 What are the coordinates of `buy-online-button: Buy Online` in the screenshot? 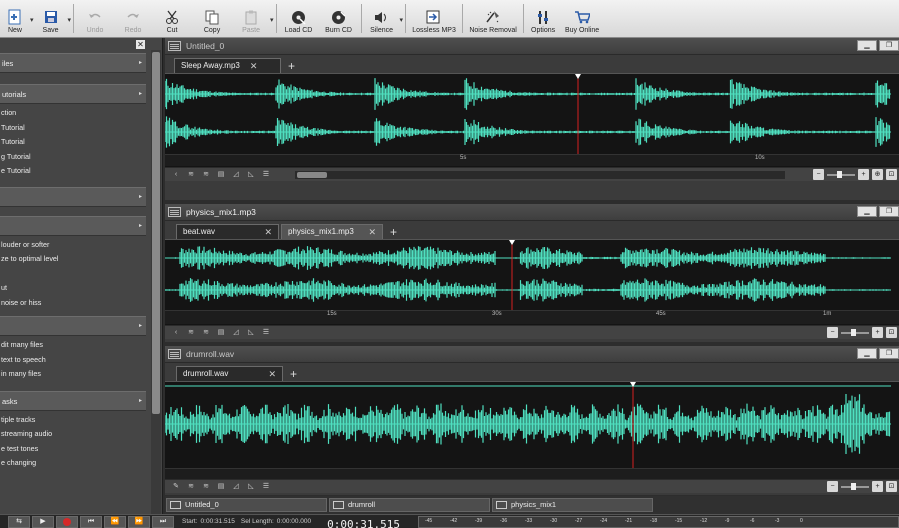 It's located at (582, 18).